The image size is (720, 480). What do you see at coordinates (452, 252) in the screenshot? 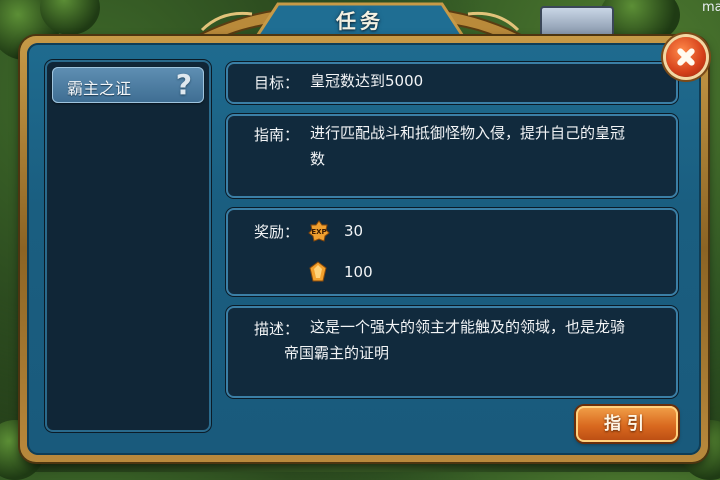
I see `rewards-box: 奖励：` at bounding box center [452, 252].